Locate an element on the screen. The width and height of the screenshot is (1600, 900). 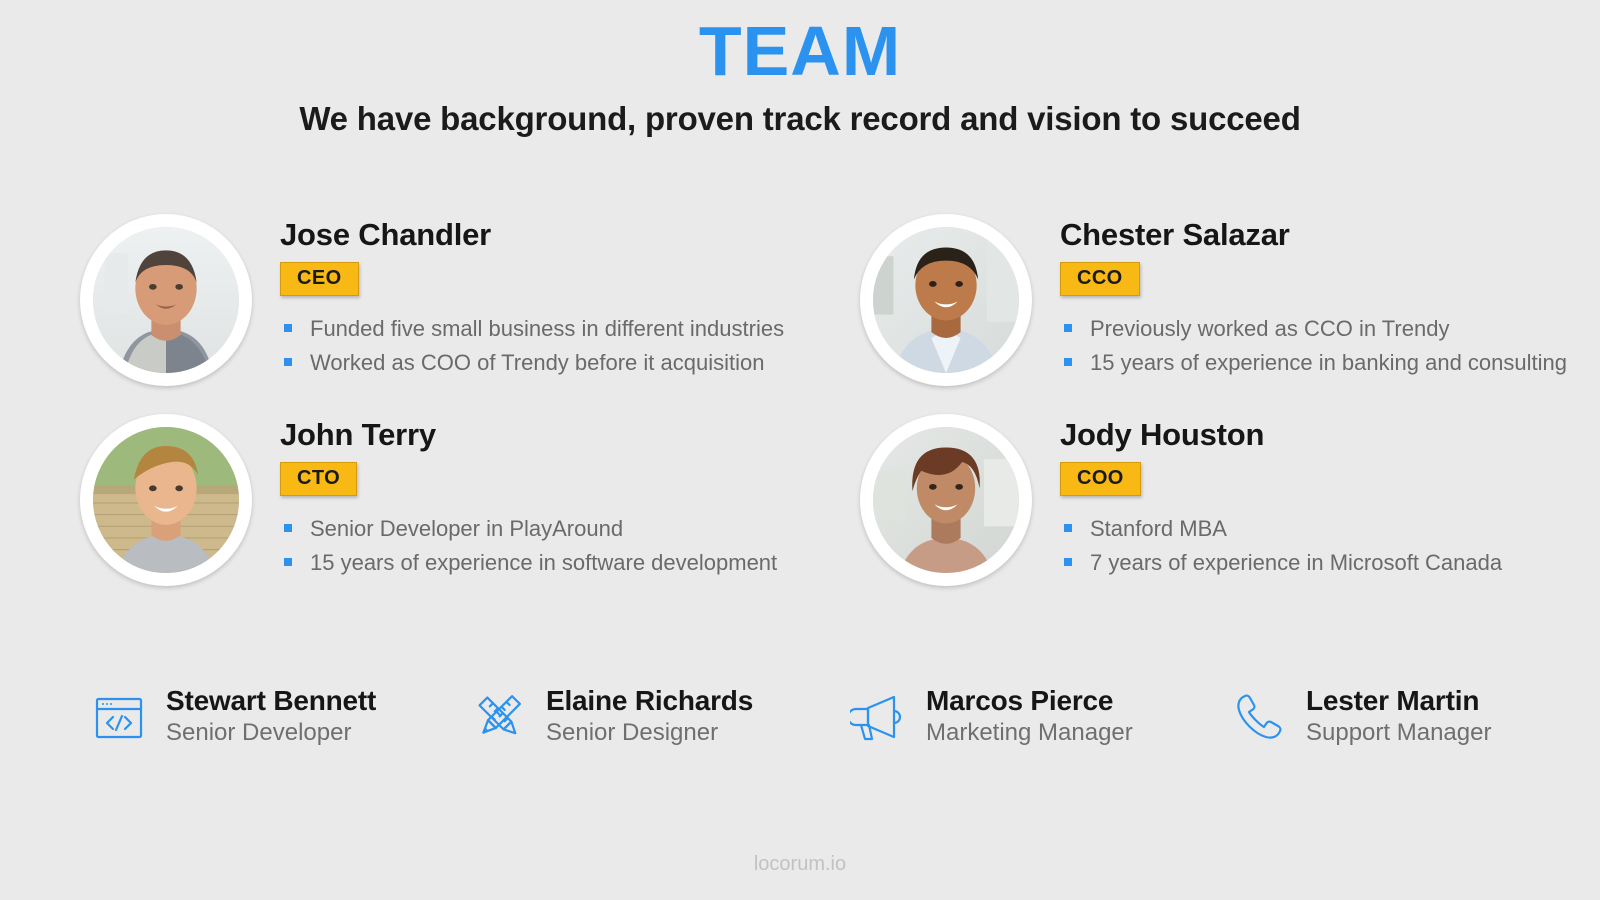
avatar-photo-john-terry is located at coordinates (166, 500).